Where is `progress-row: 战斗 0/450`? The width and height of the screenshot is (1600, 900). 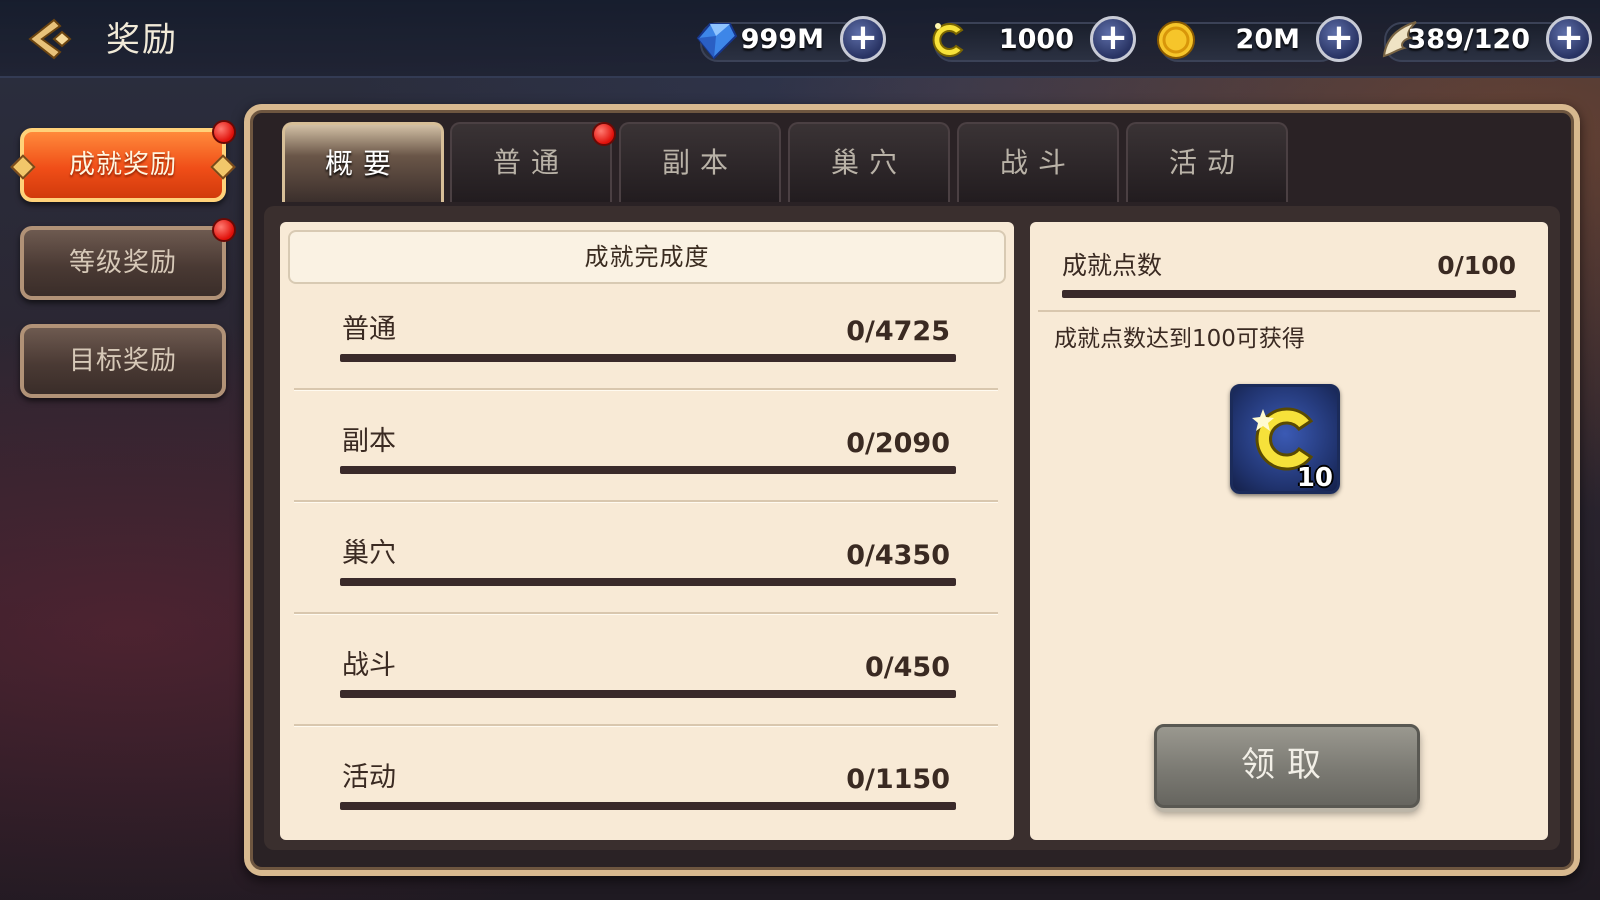 progress-row: 战斗 0/450 is located at coordinates (648, 681).